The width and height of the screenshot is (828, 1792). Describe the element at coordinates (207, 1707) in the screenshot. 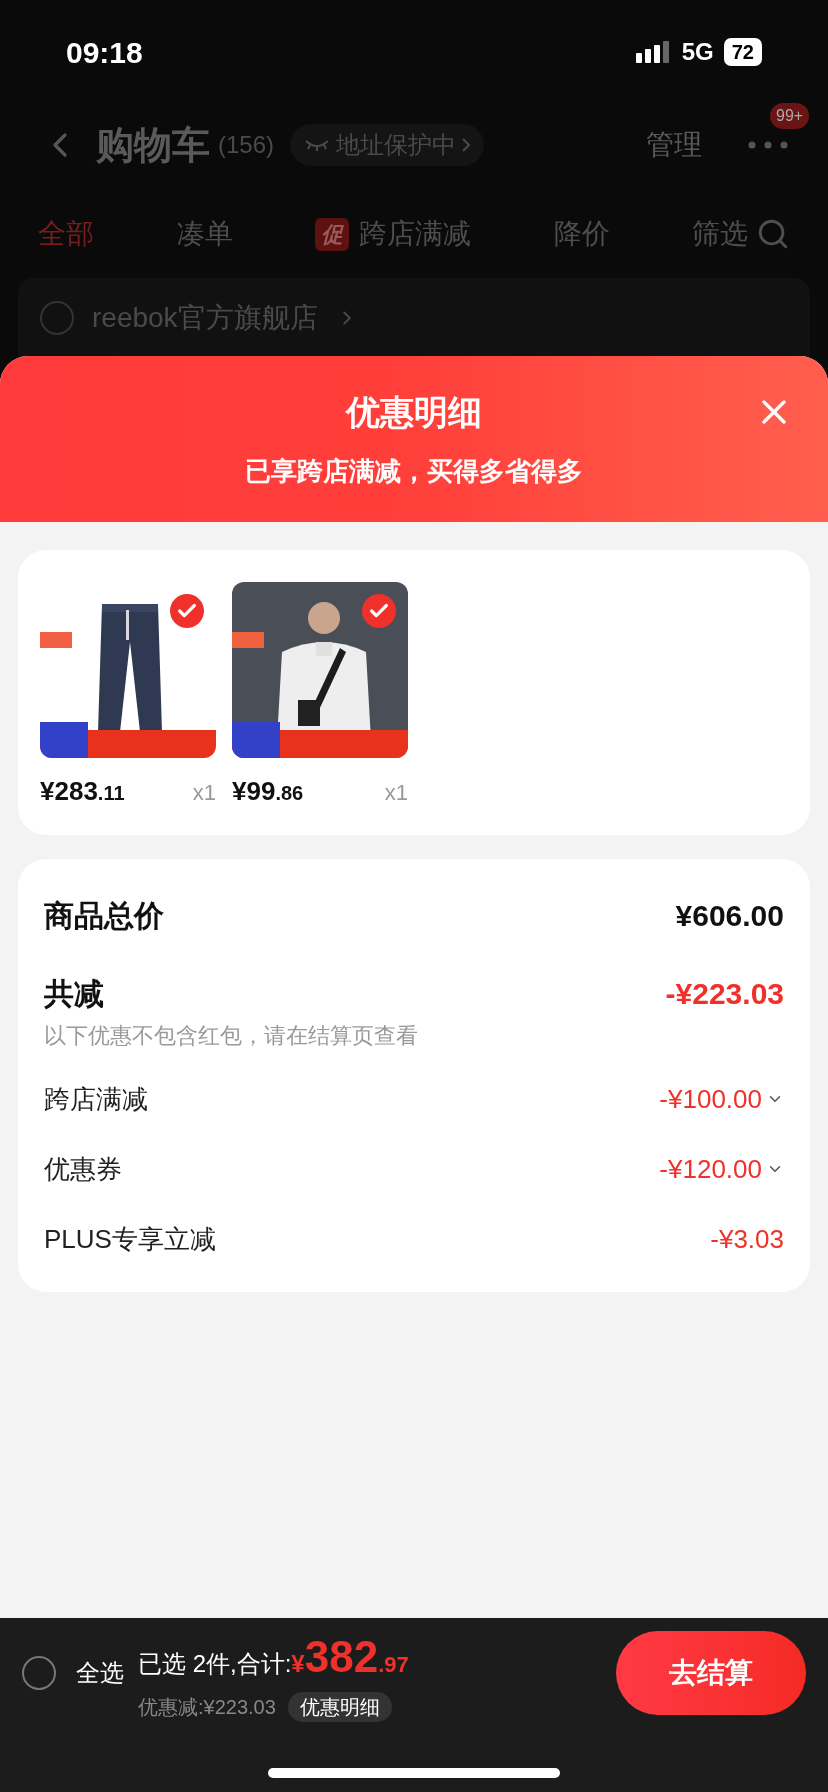

I see `discount-summary: 优惠减:¥223.03` at that location.